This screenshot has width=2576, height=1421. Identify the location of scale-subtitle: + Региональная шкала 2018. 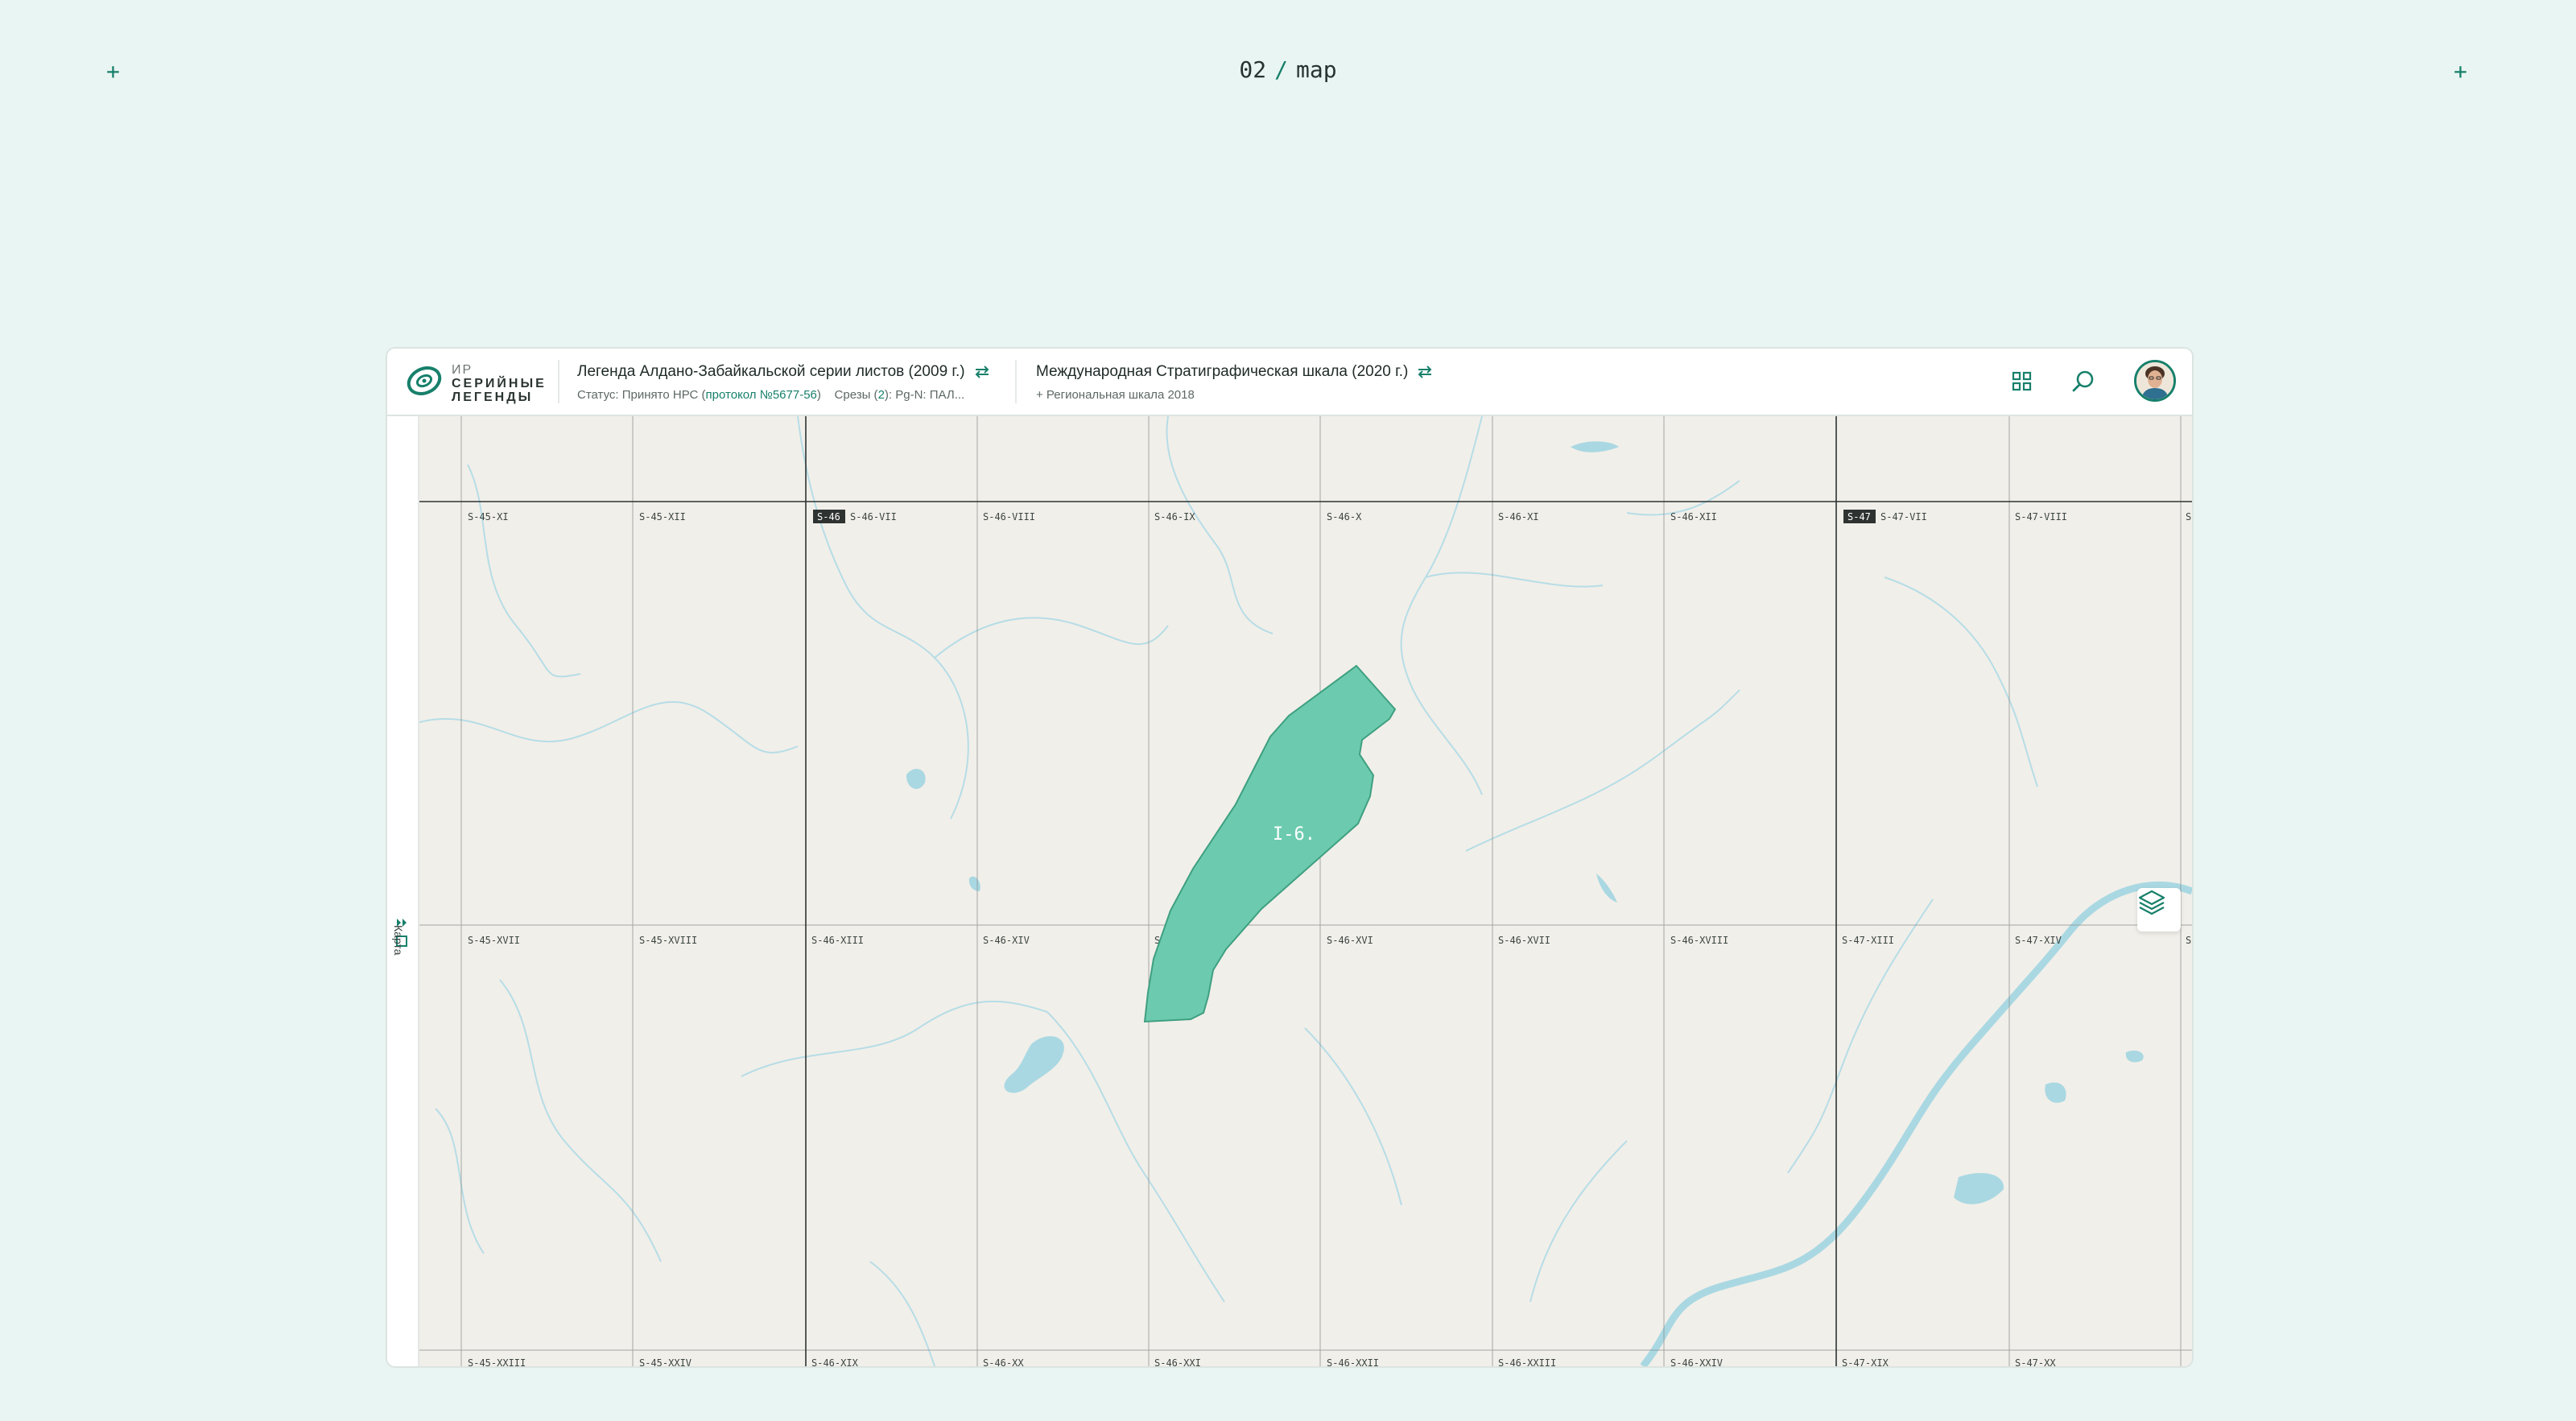
(1115, 395).